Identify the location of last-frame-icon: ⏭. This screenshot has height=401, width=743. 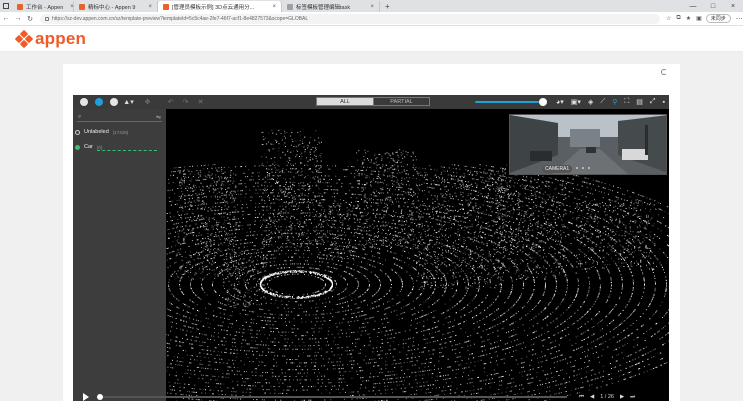
(632, 397).